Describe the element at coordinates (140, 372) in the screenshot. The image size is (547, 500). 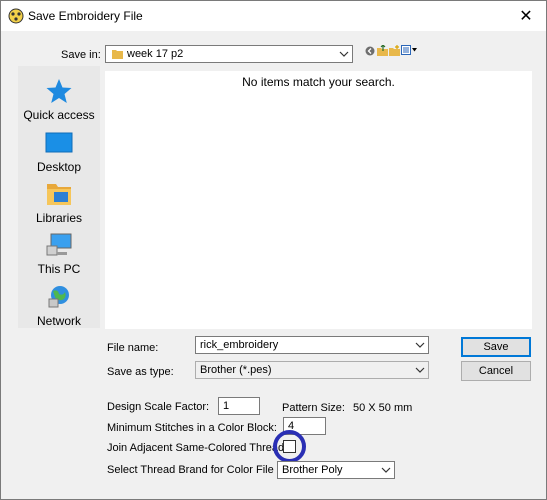
I see `save-as-type-label: Save as type:` at that location.